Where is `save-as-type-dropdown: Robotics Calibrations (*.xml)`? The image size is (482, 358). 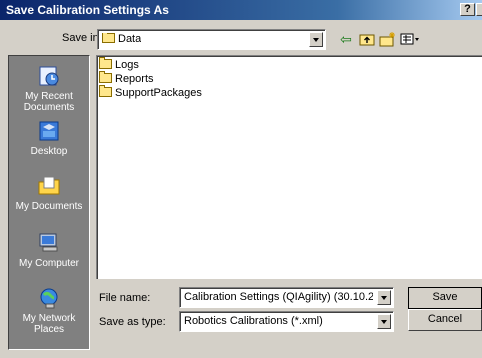
save-as-type-dropdown: Robotics Calibrations (*.xml) is located at coordinates (286, 321).